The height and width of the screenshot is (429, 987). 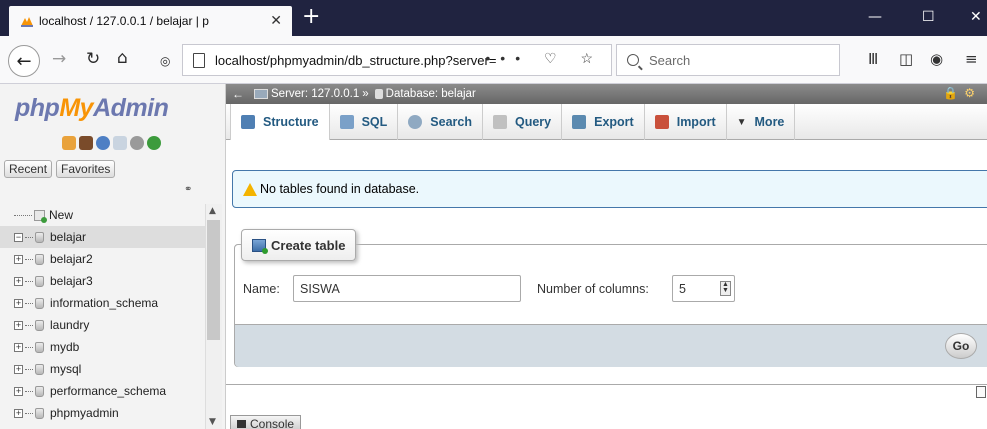 What do you see at coordinates (875, 17) in the screenshot?
I see `minimize-icon: —` at bounding box center [875, 17].